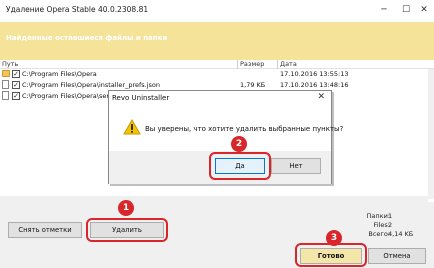 The image size is (434, 268). Describe the element at coordinates (314, 74) in the screenshot. I see `item-date: 17.10.2016 13:55:13` at that location.